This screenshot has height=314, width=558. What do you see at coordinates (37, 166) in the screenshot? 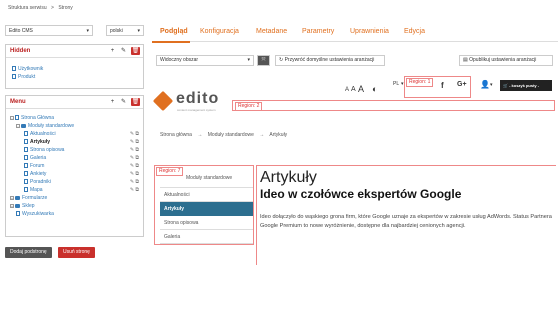
I see `tree-item-label: Forum` at bounding box center [37, 166].